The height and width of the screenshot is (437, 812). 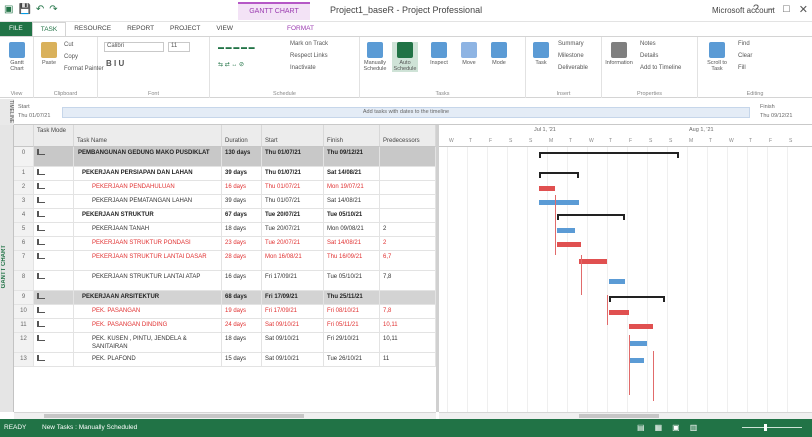 What do you see at coordinates (375, 57) in the screenshot?
I see `manually-schedule-button: Manually Schedule` at bounding box center [375, 57].